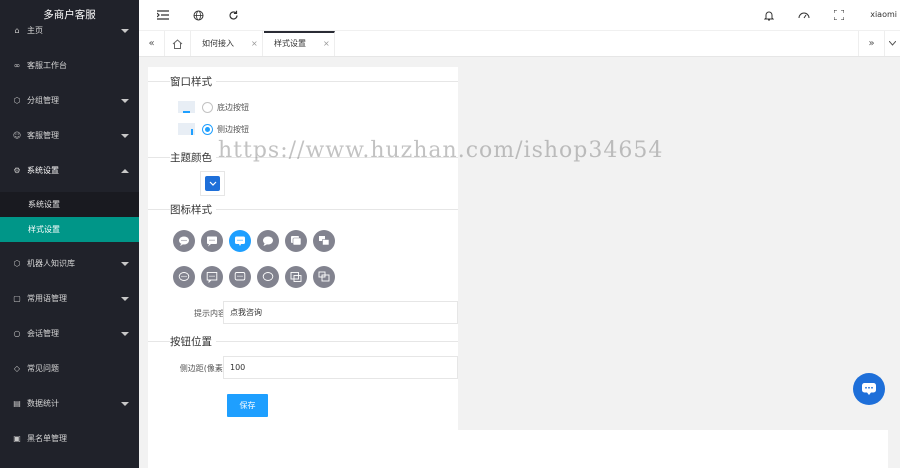 This screenshot has width=900, height=468. Describe the element at coordinates (213, 107) in the screenshot. I see `radio-bottom-button: 底边按钮` at that location.